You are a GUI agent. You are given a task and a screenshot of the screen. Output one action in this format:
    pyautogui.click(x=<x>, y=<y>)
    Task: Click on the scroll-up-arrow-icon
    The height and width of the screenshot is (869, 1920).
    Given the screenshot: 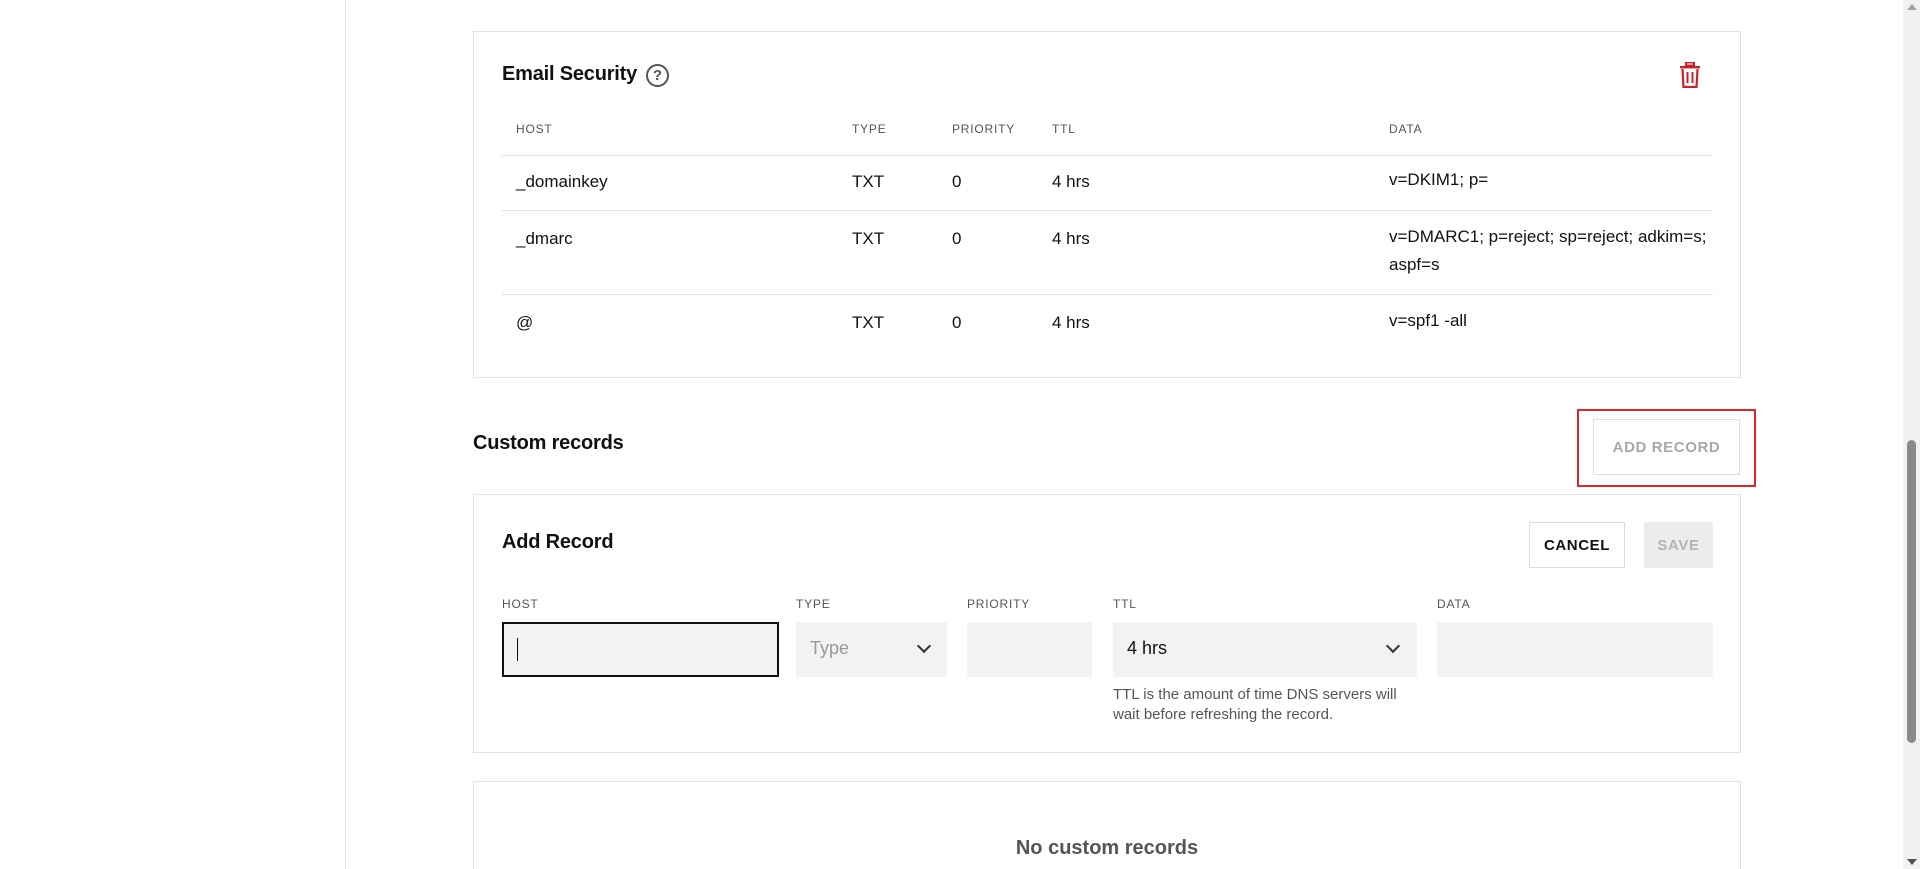 What is the action you would take?
    pyautogui.click(x=1912, y=7)
    